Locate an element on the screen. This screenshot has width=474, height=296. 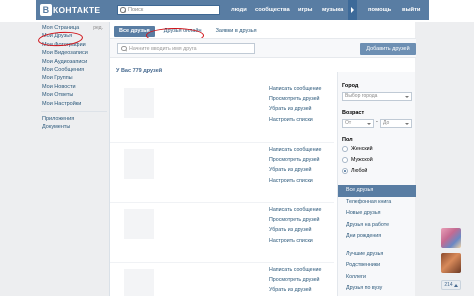
list-birthdays: Дни рождения is located at coordinates (377, 237).